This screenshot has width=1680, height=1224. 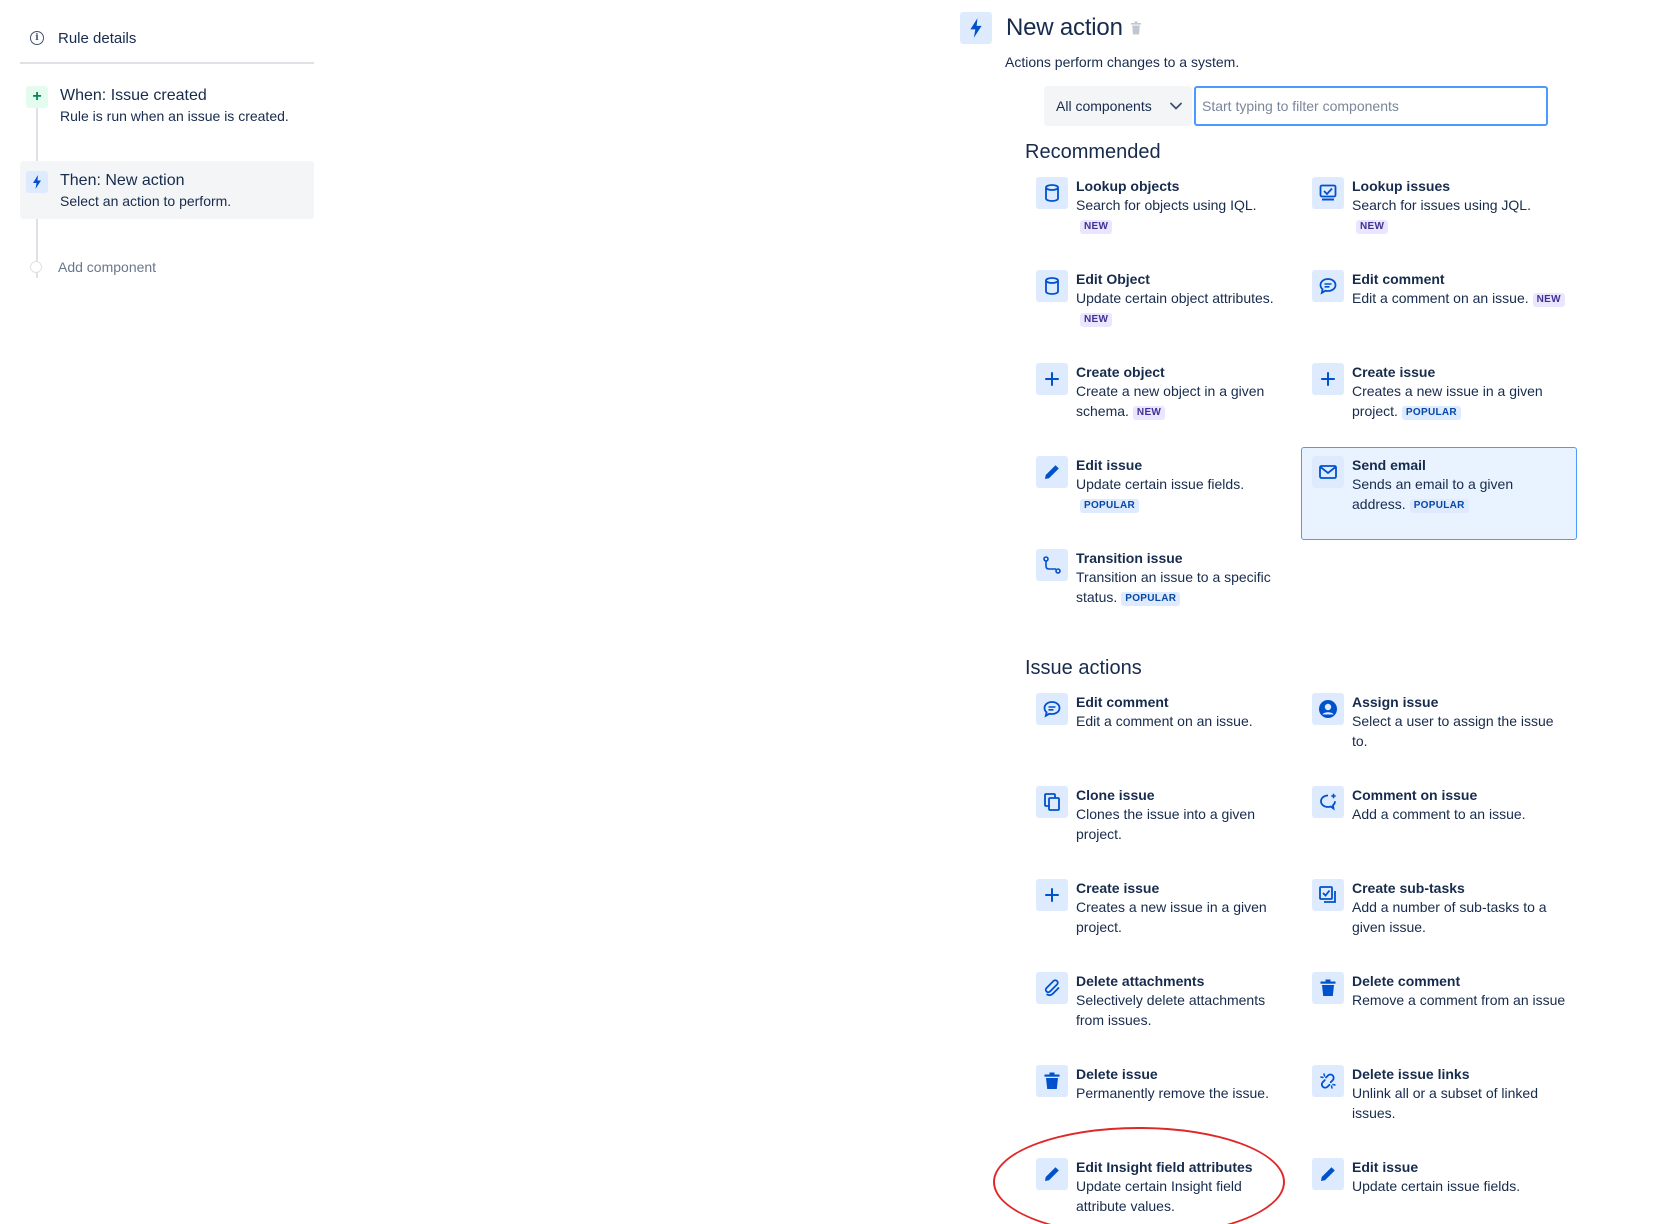 What do you see at coordinates (1328, 802) in the screenshot?
I see `comment-add-icon` at bounding box center [1328, 802].